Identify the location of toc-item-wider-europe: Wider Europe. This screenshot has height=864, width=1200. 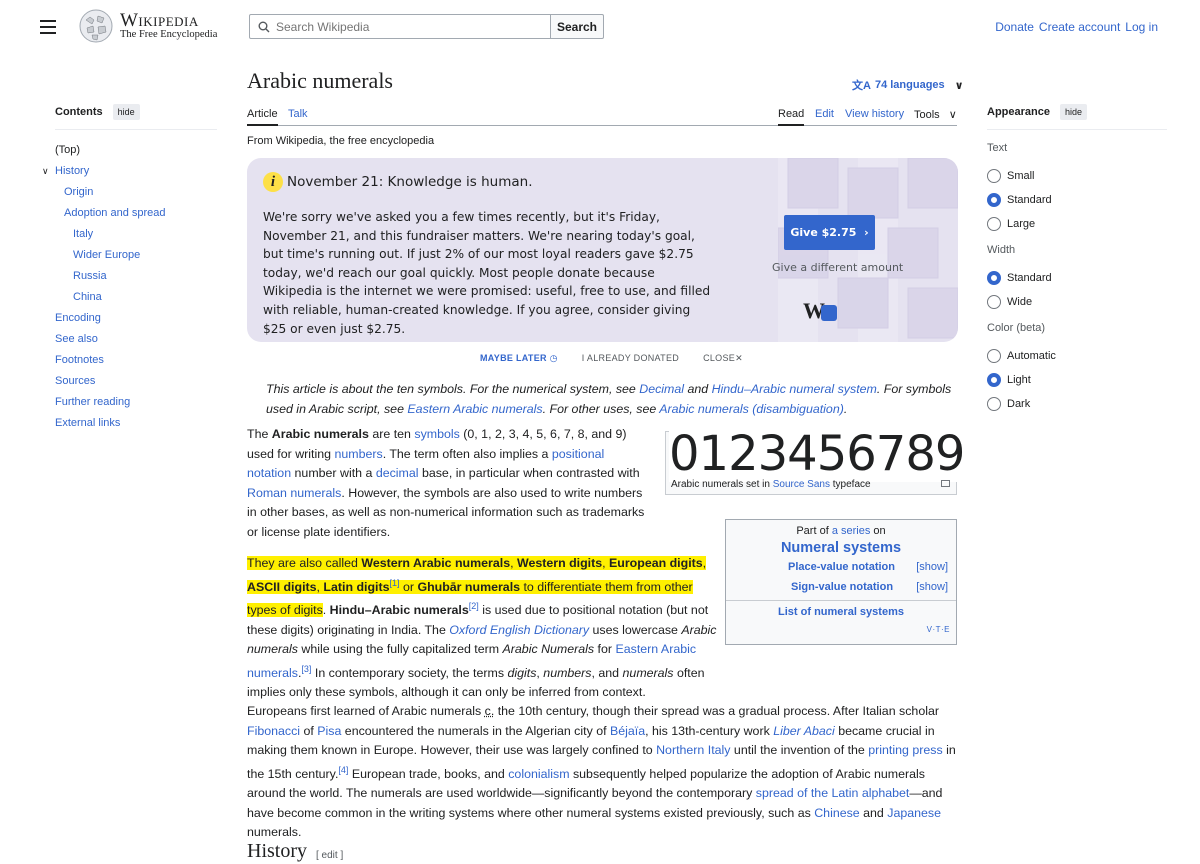
(136, 255).